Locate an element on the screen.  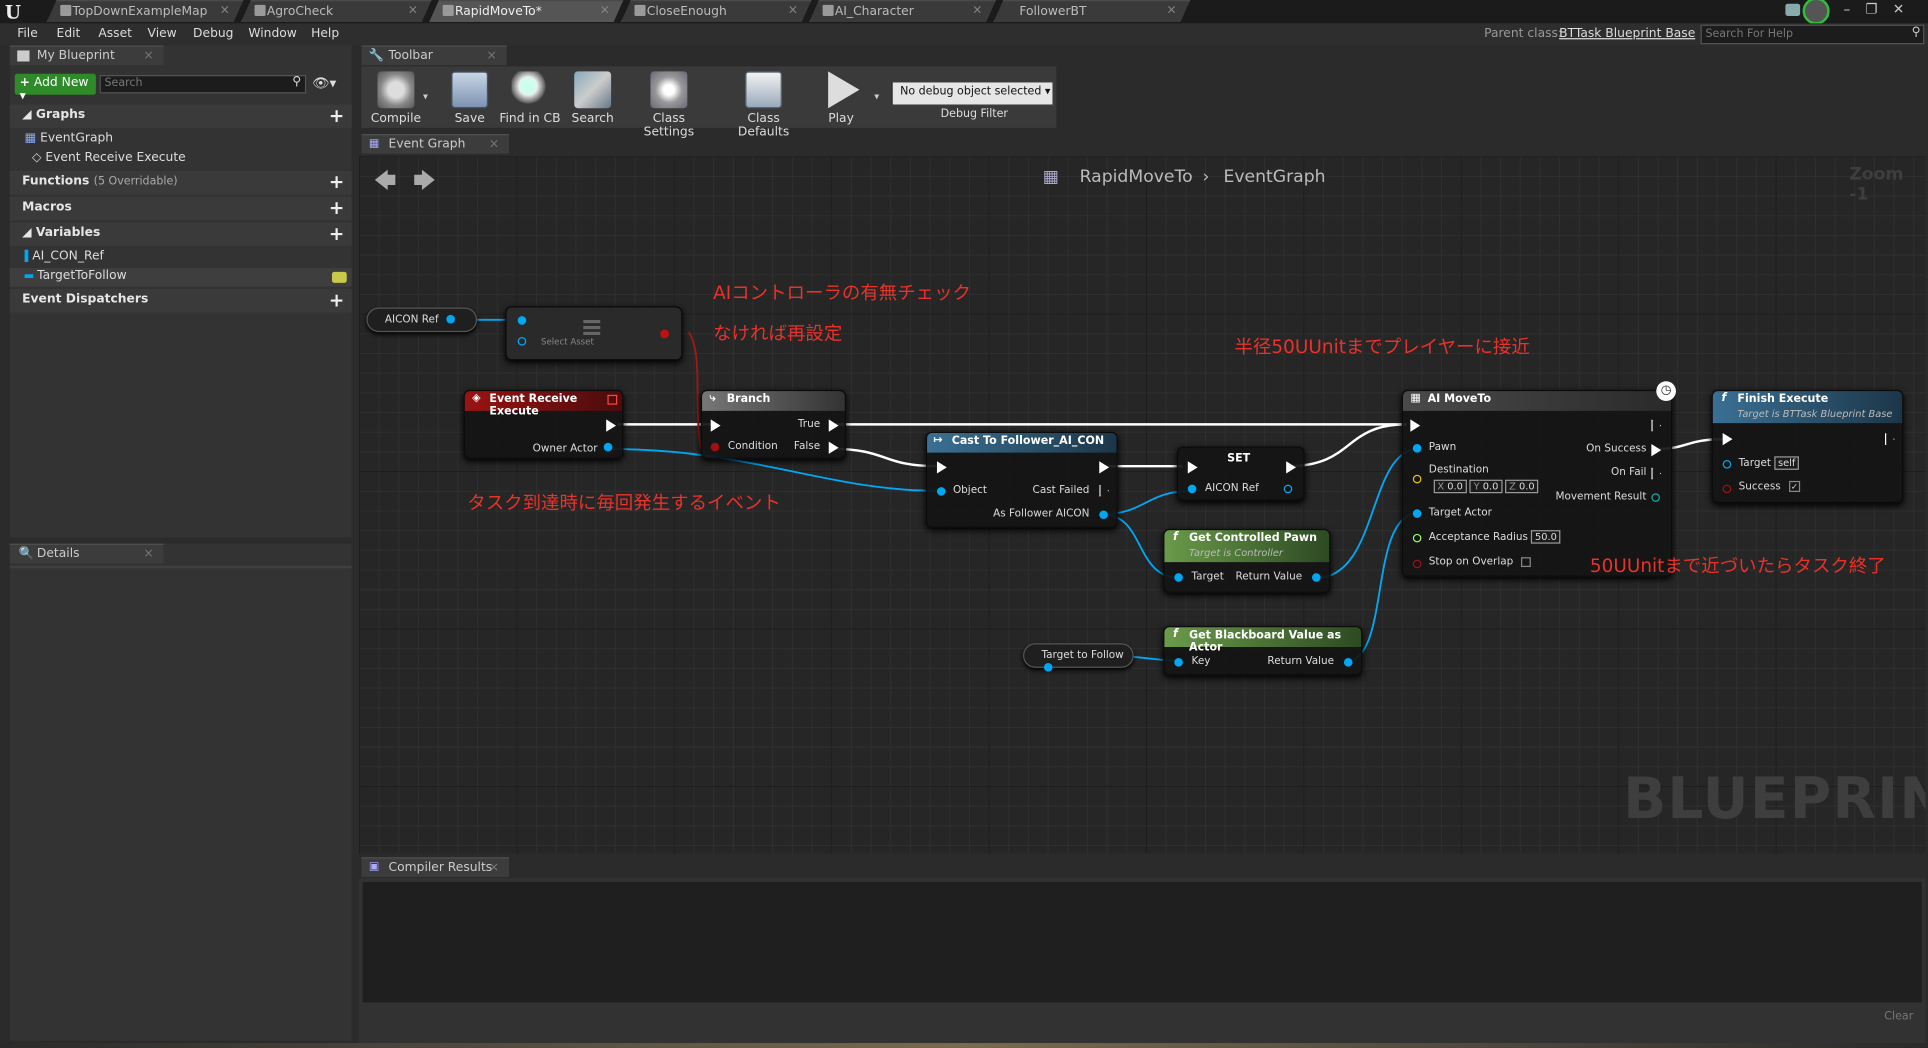
variable-item: AI_CON_Ref is located at coordinates (181, 257).